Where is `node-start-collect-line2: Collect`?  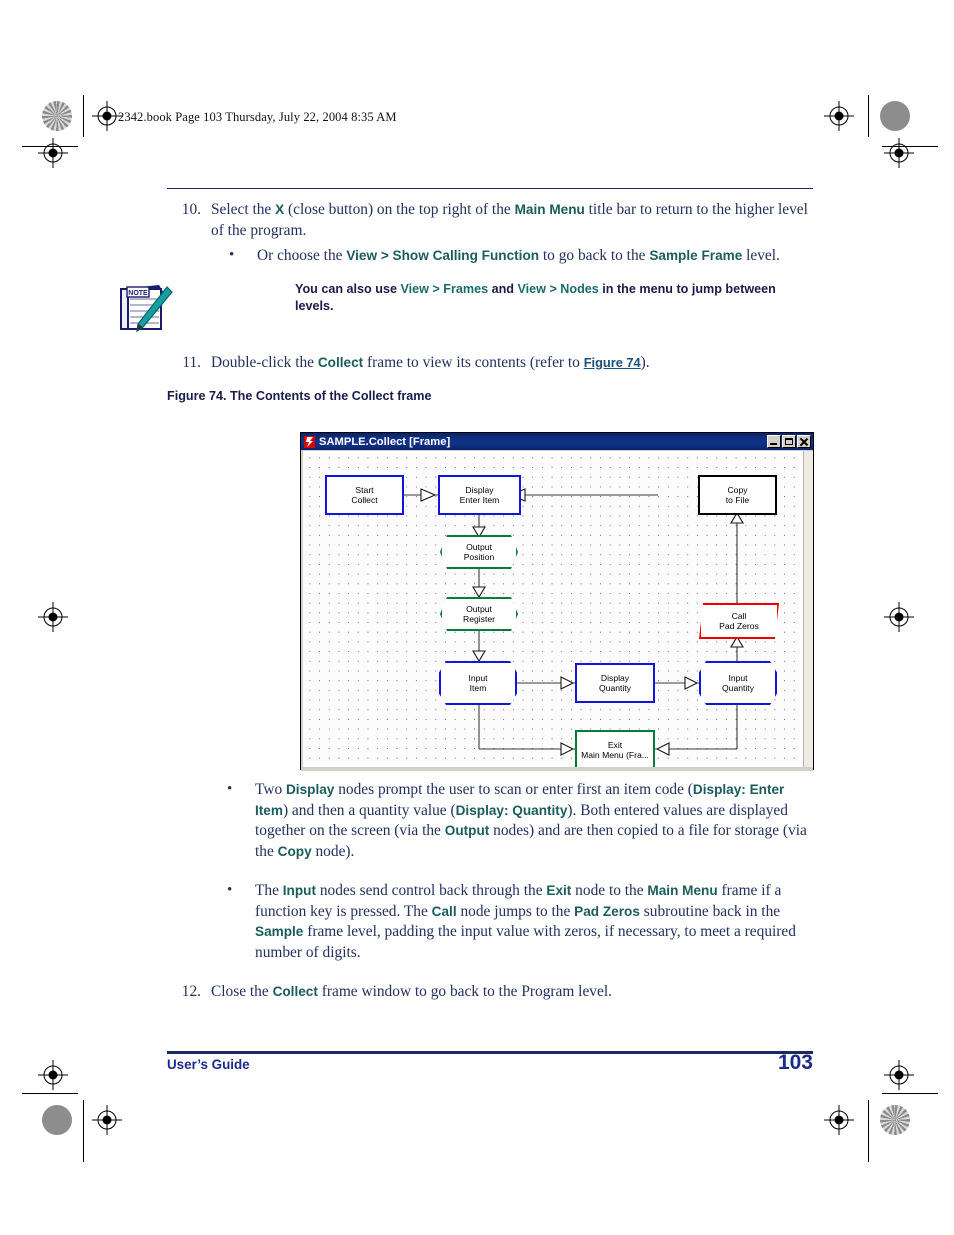 node-start-collect-line2: Collect is located at coordinates (364, 500).